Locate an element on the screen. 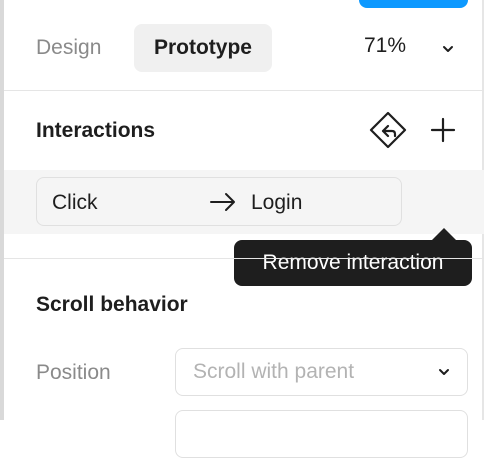 The image size is (484, 458). position-select: Scroll with parent is located at coordinates (321, 372).